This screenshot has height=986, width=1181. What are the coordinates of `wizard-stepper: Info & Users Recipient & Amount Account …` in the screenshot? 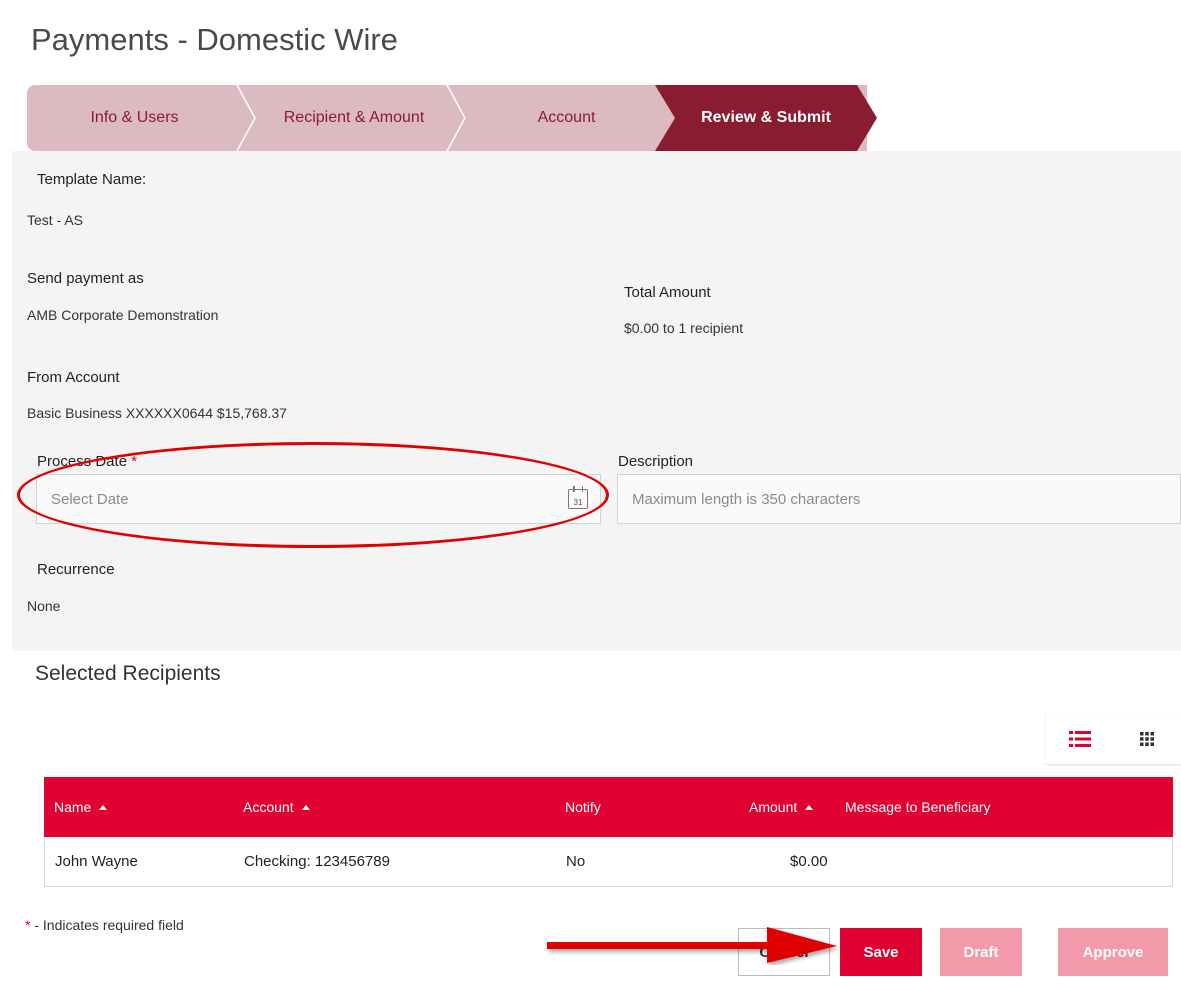 It's located at (457, 118).